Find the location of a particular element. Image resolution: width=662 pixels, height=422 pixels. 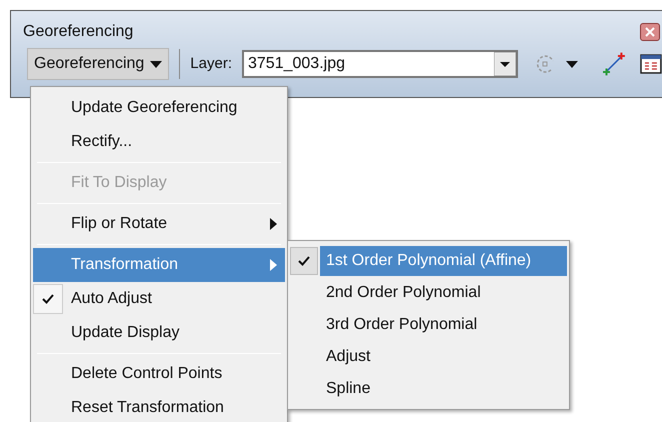

close-button is located at coordinates (650, 32).